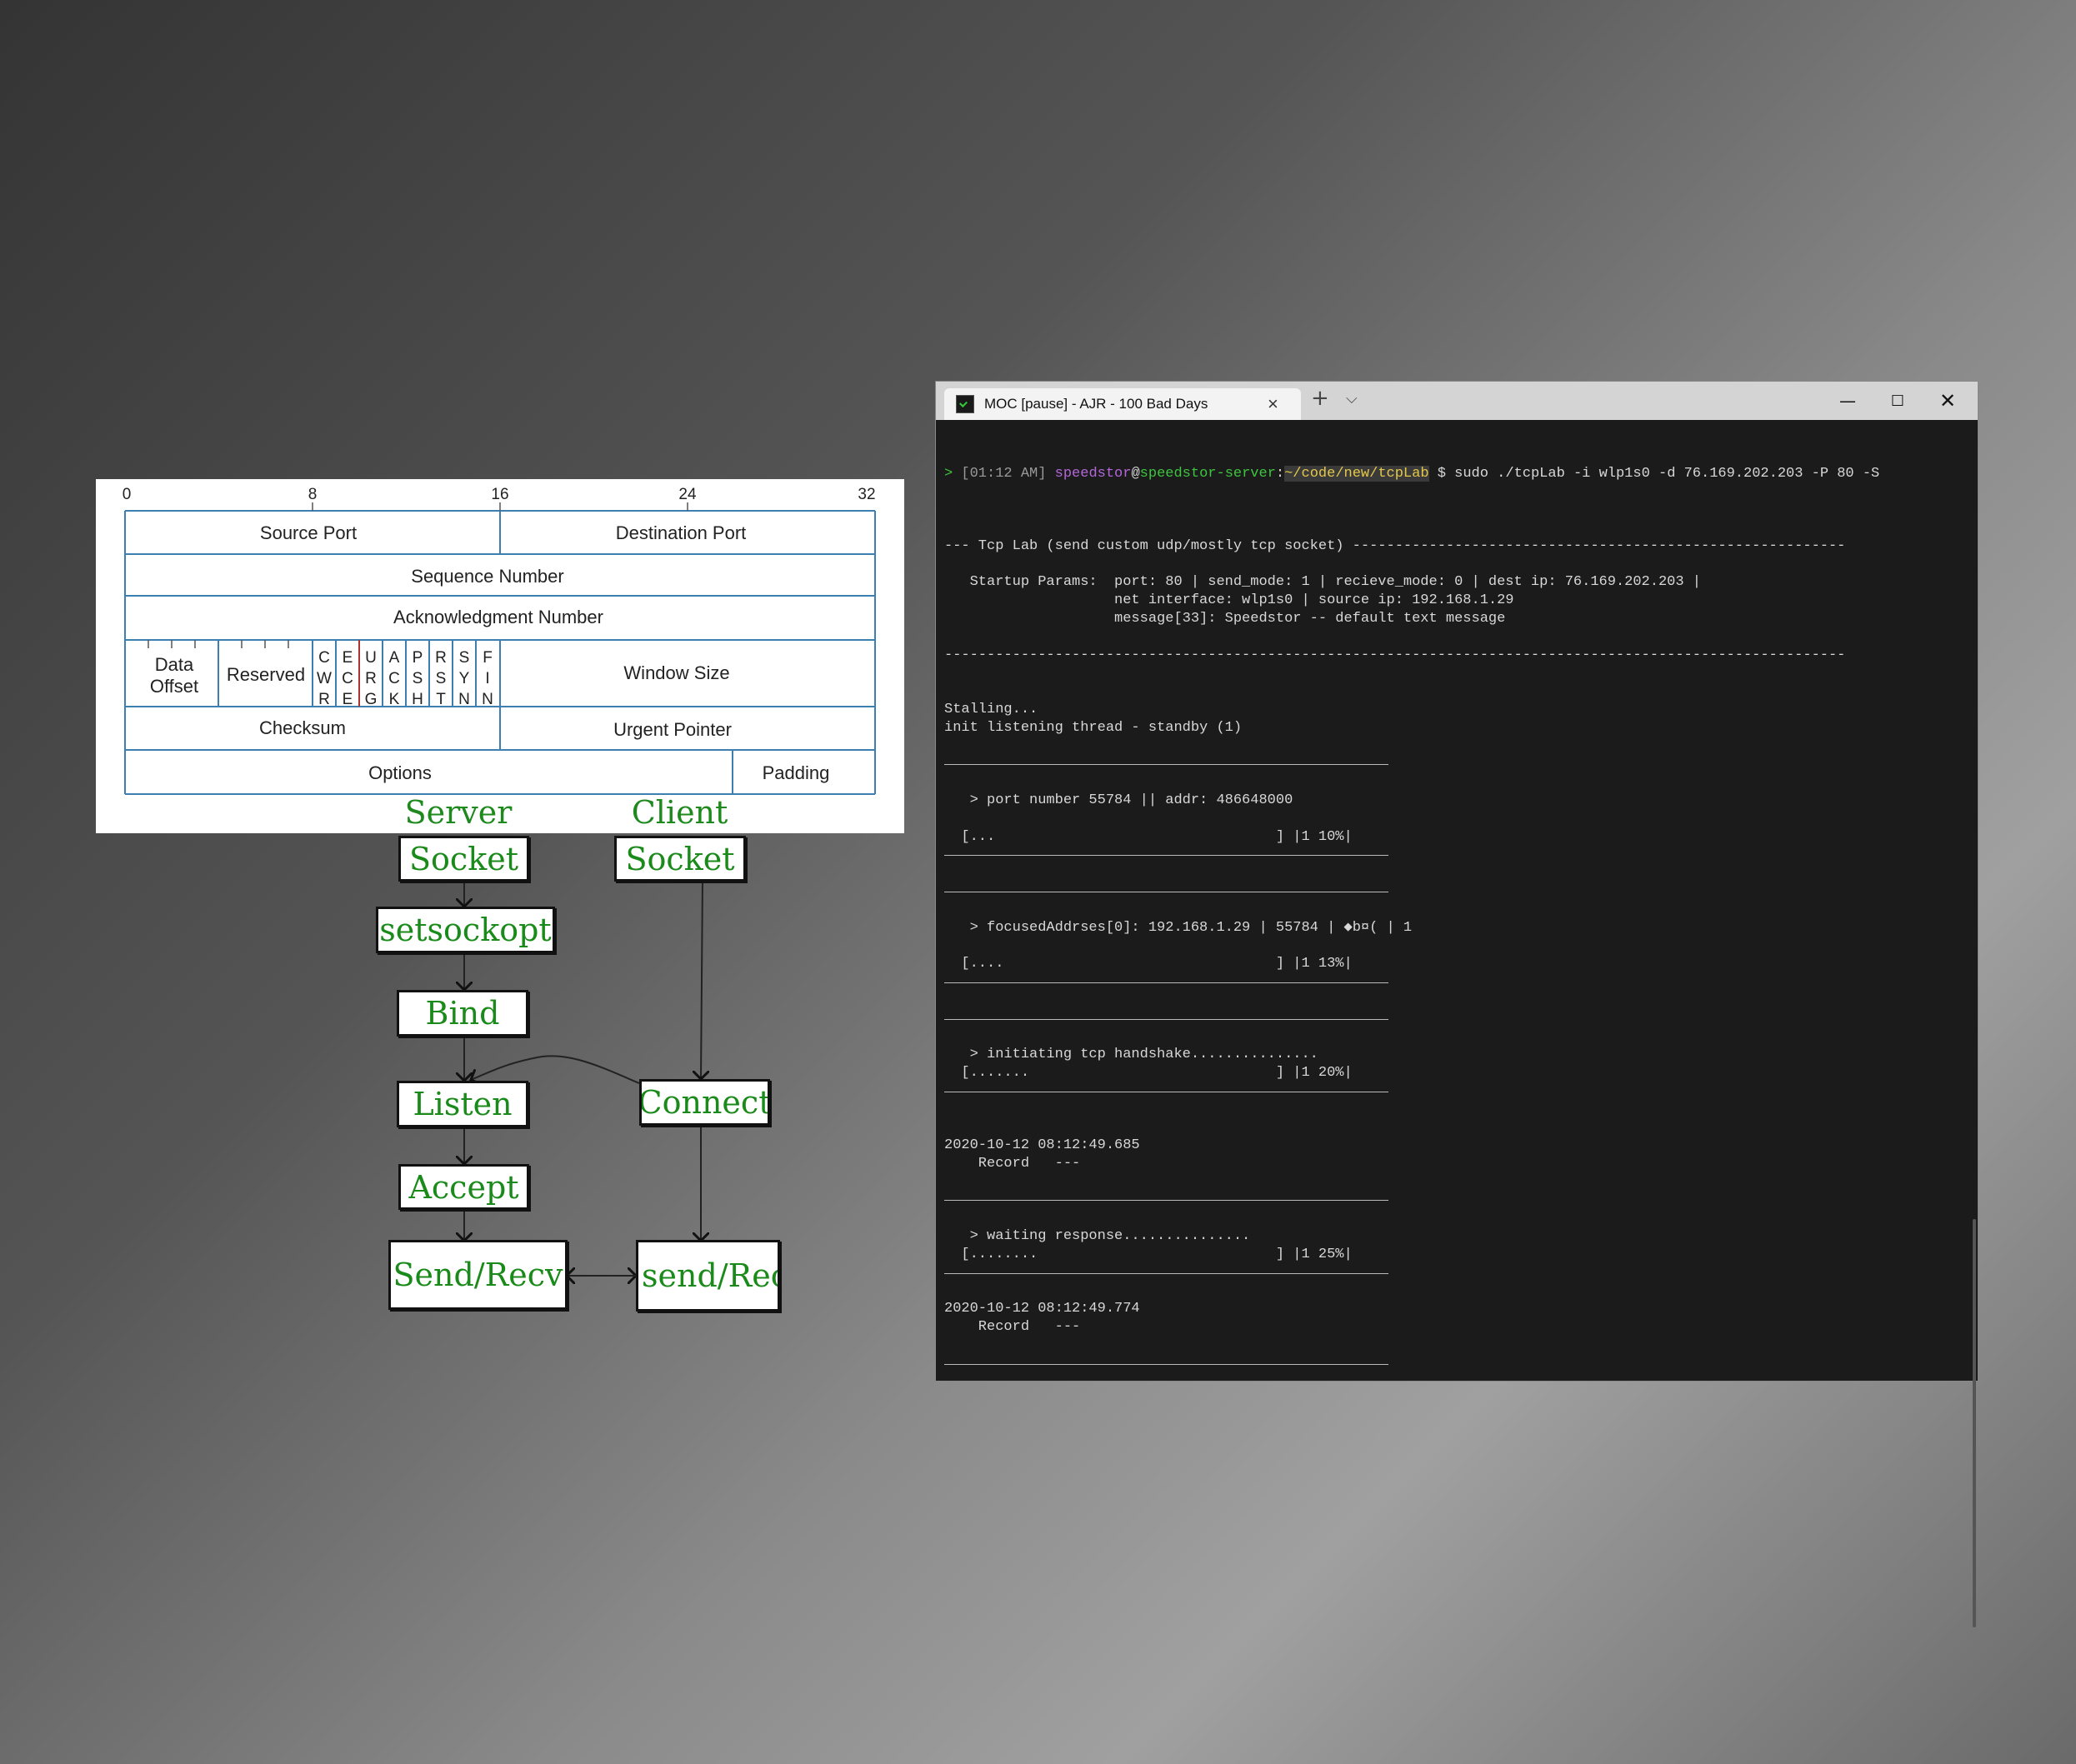 This screenshot has width=2076, height=1764. Describe the element at coordinates (672, 729) in the screenshot. I see `urgent-pointer-field: Urgent Pointer` at that location.